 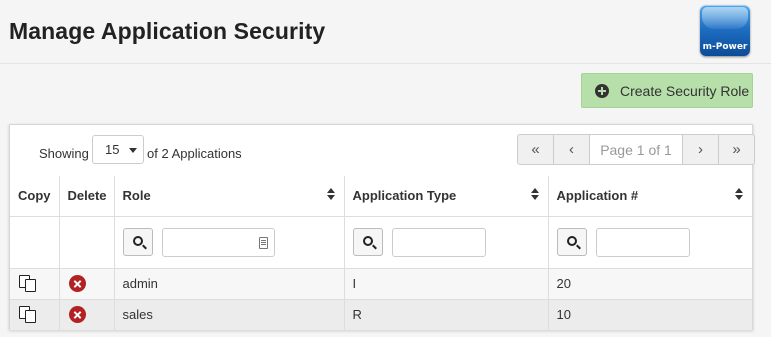 I want to click on filter-cell-delete, so click(x=86, y=242).